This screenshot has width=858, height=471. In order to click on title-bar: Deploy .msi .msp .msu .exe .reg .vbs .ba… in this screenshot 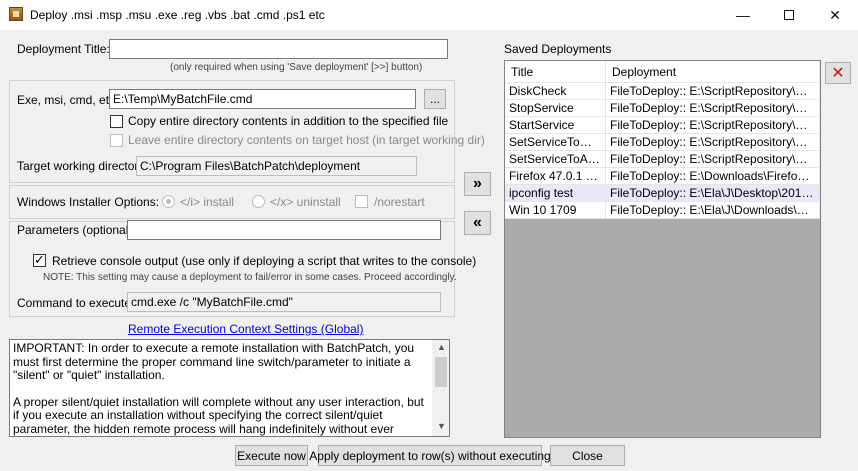, I will do `click(429, 15)`.